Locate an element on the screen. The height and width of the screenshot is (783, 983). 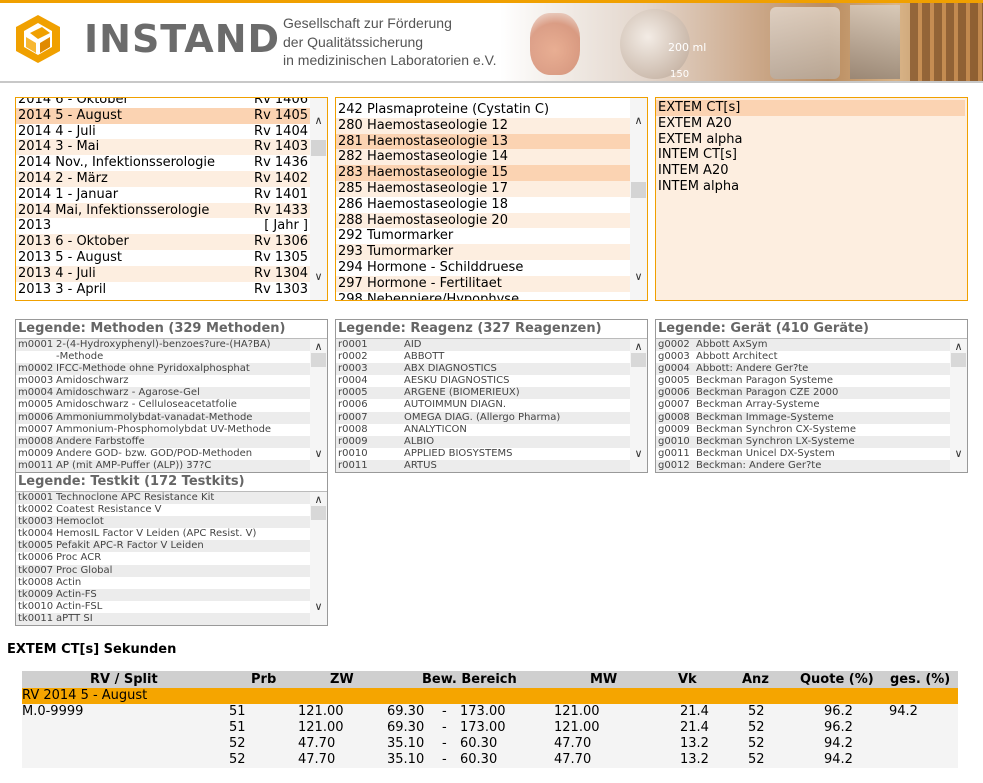
col-range: Bew. Bereich is located at coordinates (469, 679).